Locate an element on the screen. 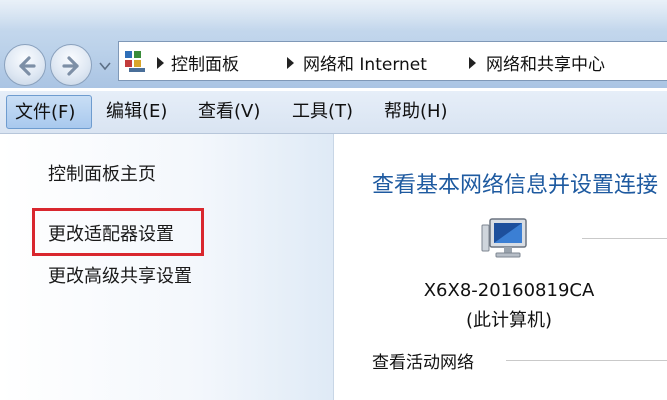  title-bar-sheen is located at coordinates (333, 15).